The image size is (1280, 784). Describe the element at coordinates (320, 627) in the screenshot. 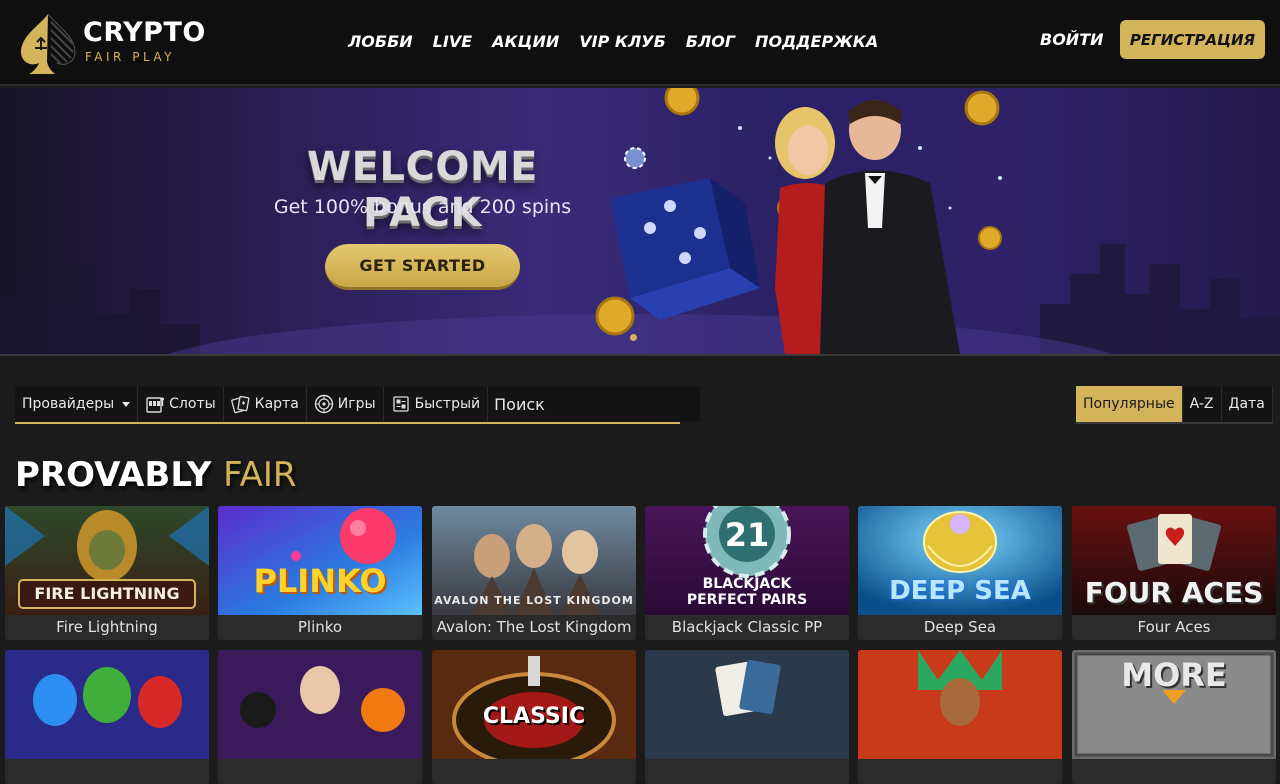

I see `game-title: Plinko` at that location.